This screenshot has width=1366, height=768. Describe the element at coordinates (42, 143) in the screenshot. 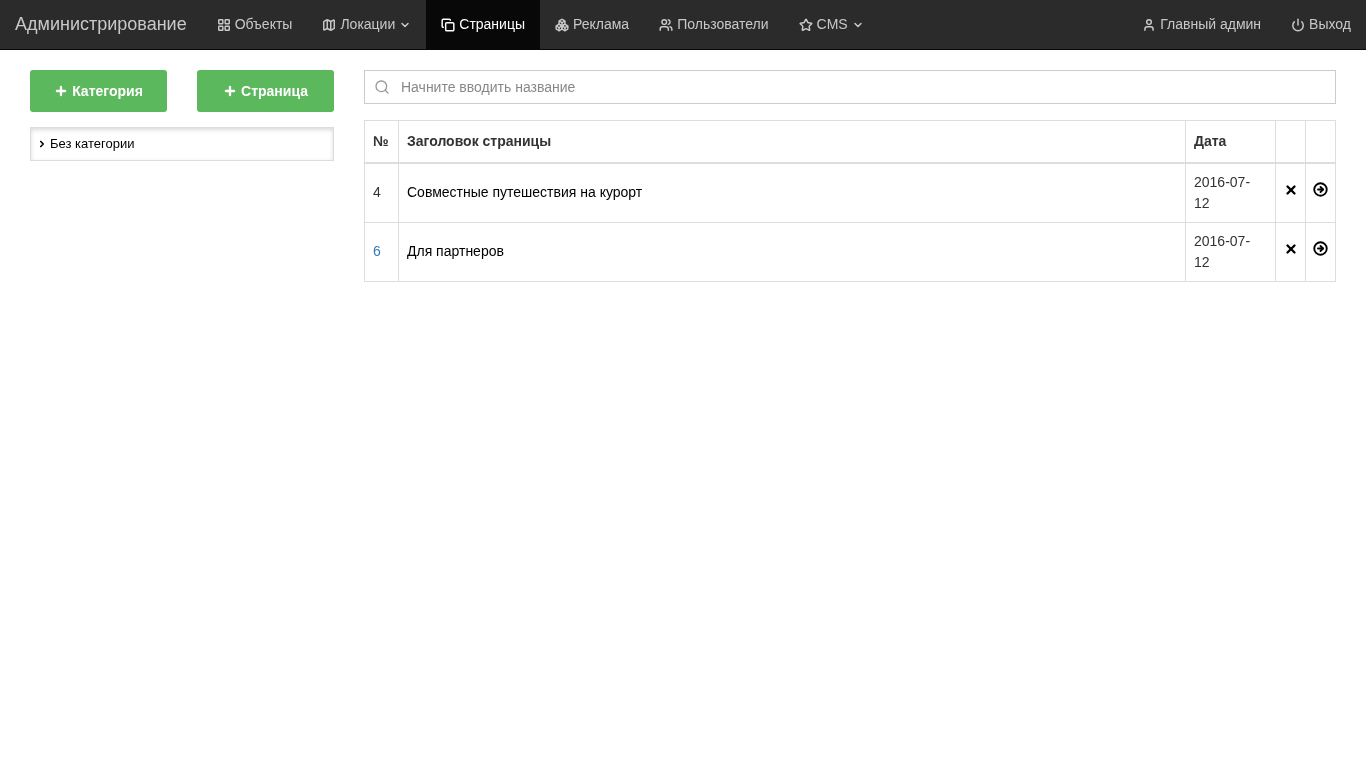

I see `caret-icon` at that location.